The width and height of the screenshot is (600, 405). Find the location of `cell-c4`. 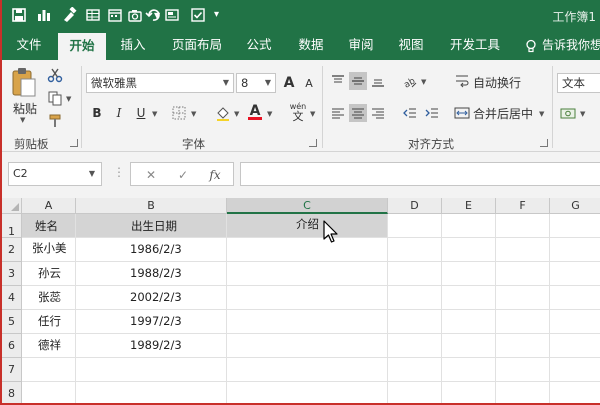

cell-c4 is located at coordinates (307, 298).